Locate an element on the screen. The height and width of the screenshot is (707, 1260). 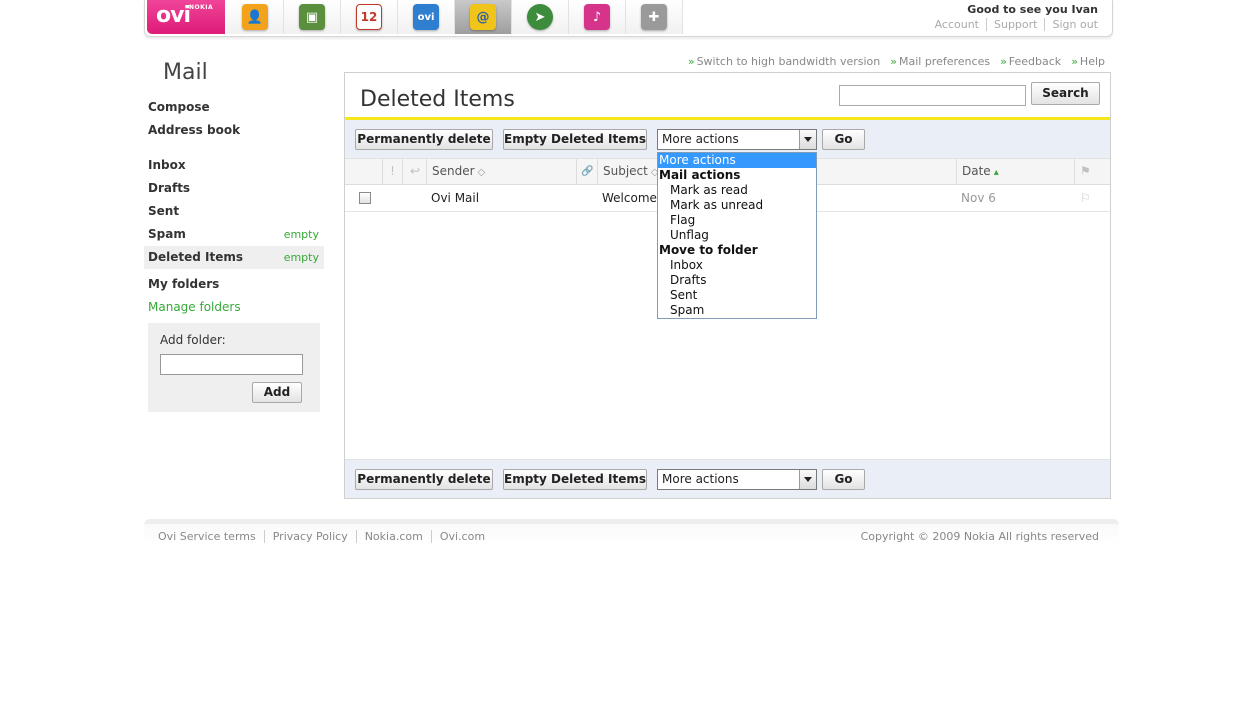
app-tab-maps: ➤ is located at coordinates (540, 17).